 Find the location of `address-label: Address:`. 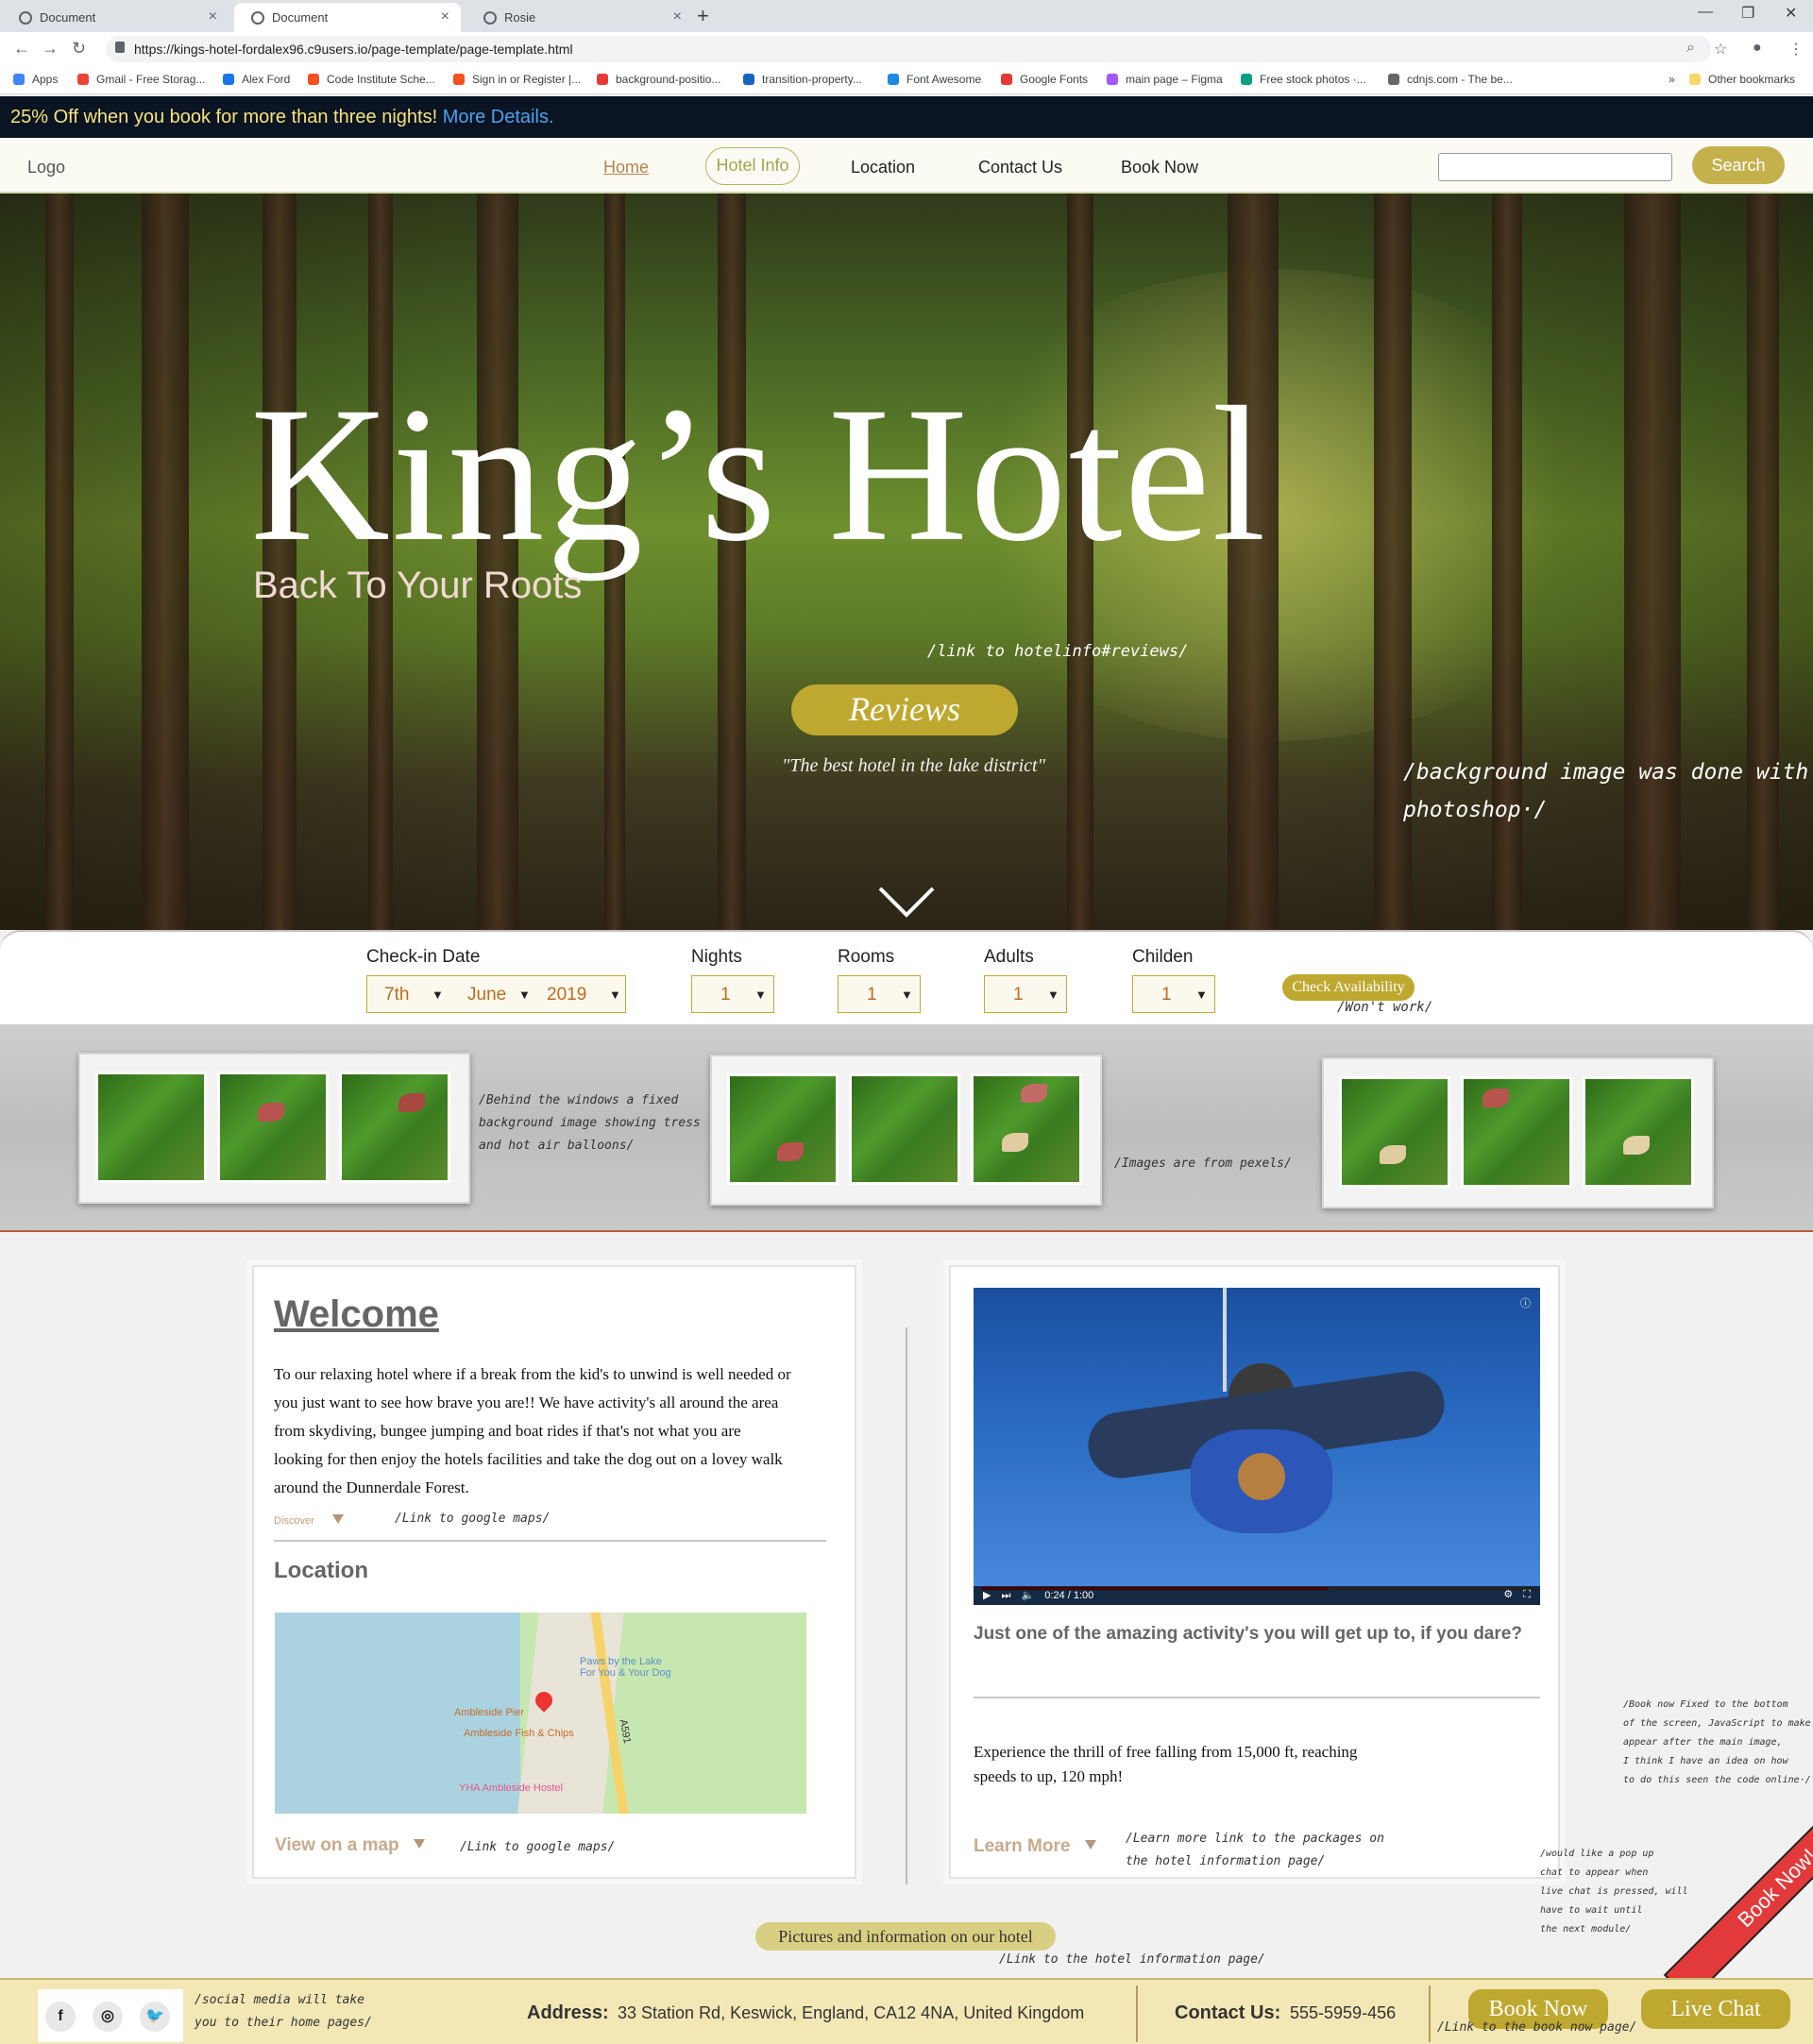

address-label: Address: is located at coordinates (568, 2013).